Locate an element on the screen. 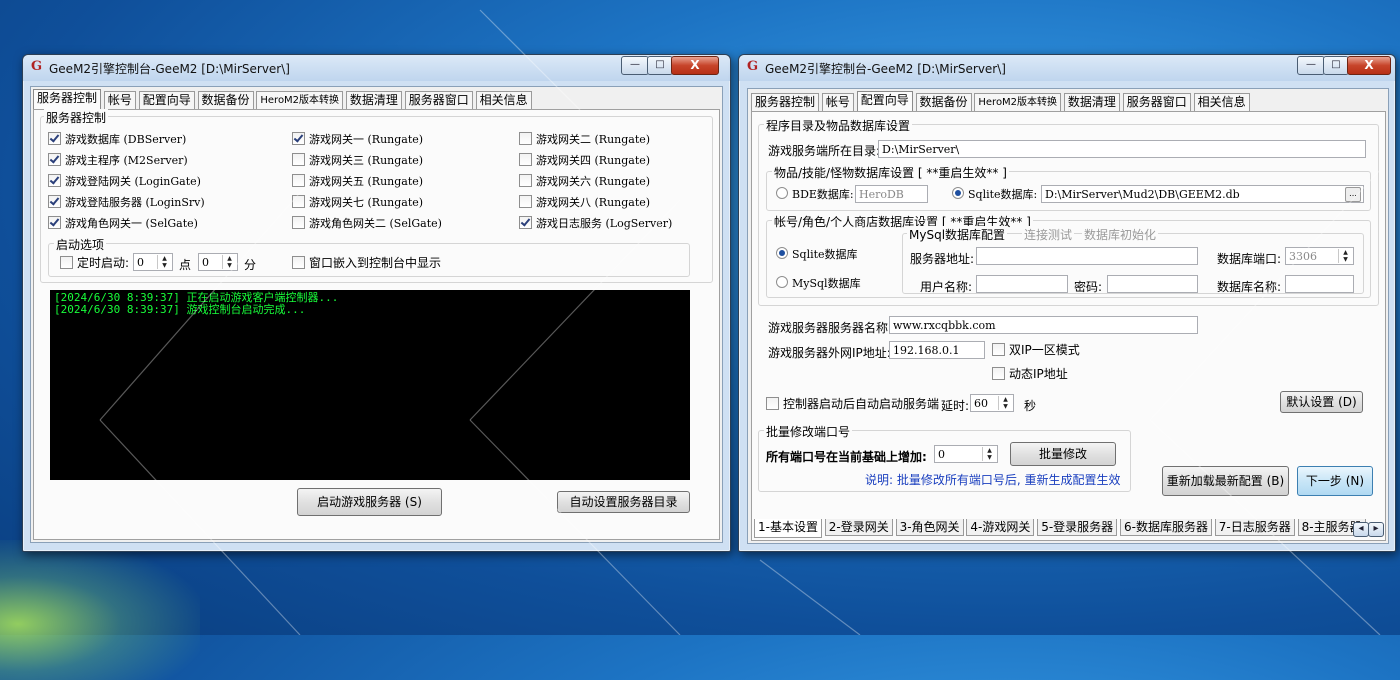 The width and height of the screenshot is (1400, 680). checkbox-rungate-2: 游戏网关二 (Rungate) is located at coordinates (584, 139).